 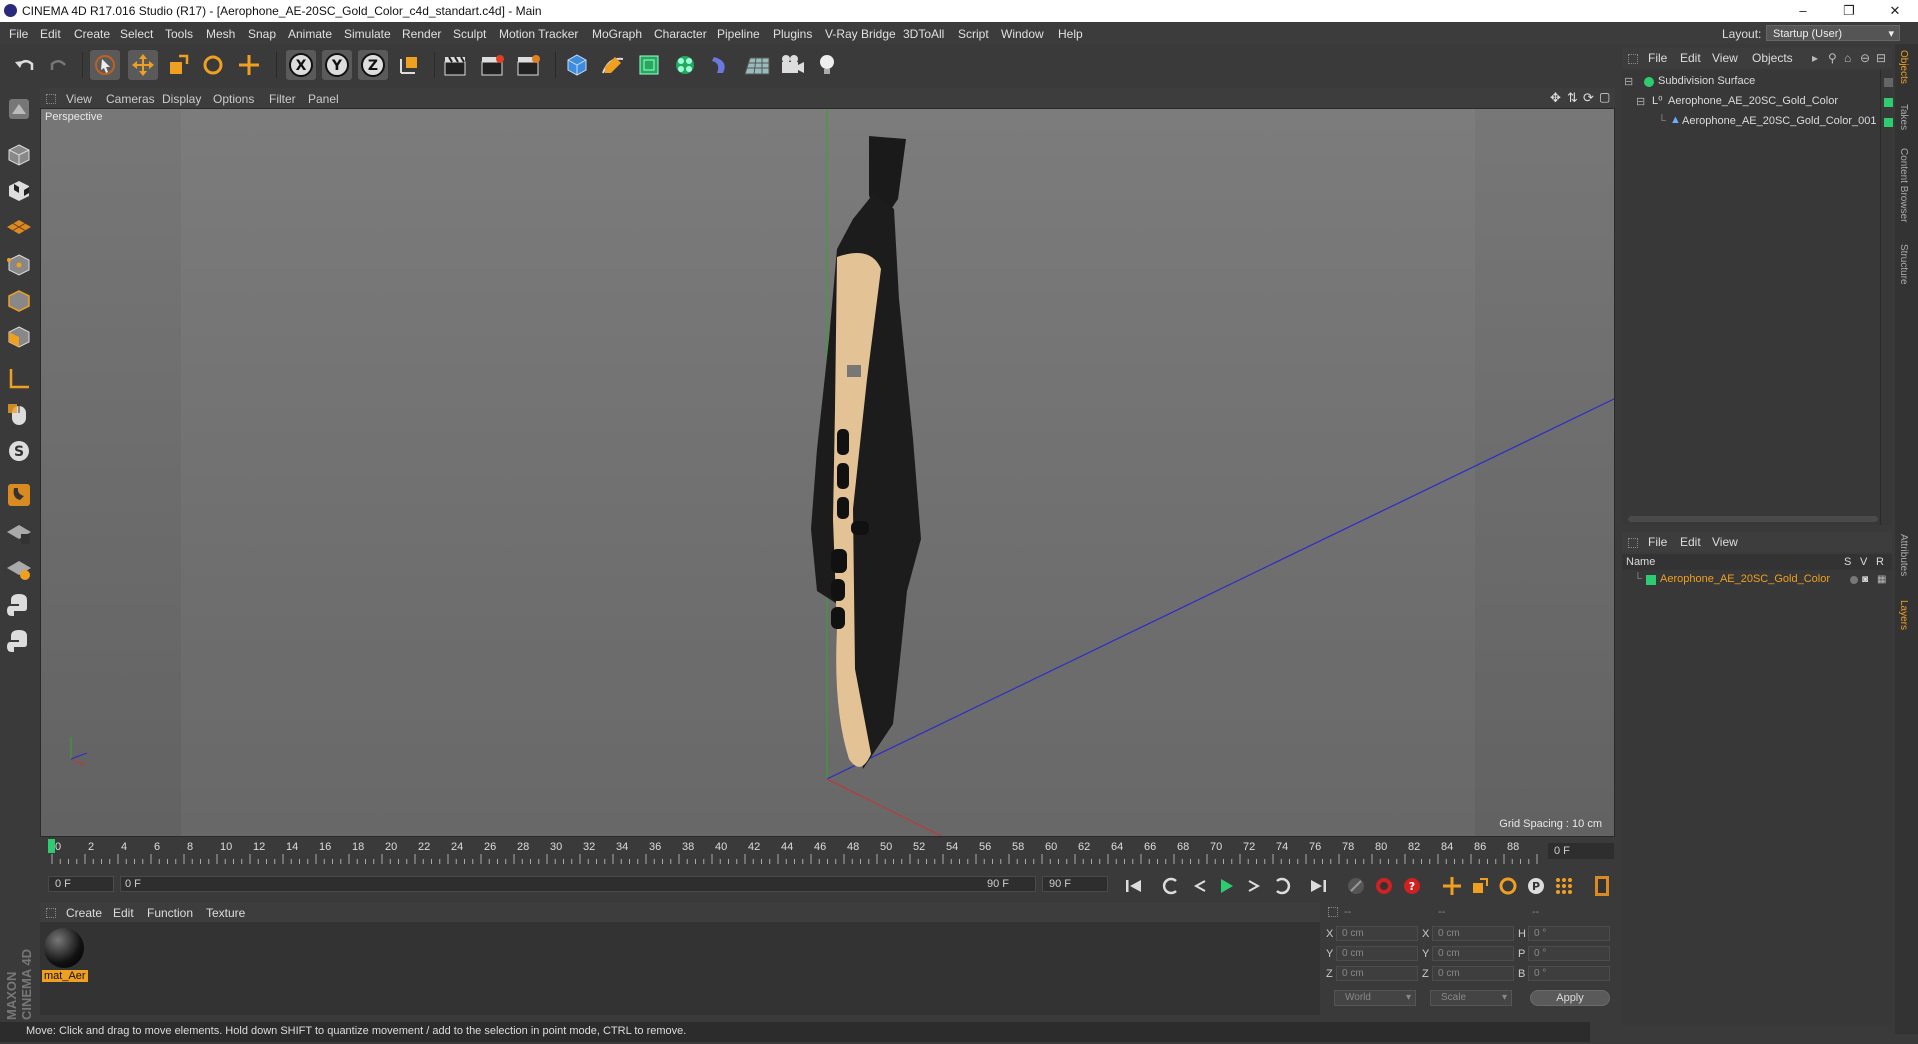 I want to click on menu-arrow-icon: ▸, so click(x=1815, y=58).